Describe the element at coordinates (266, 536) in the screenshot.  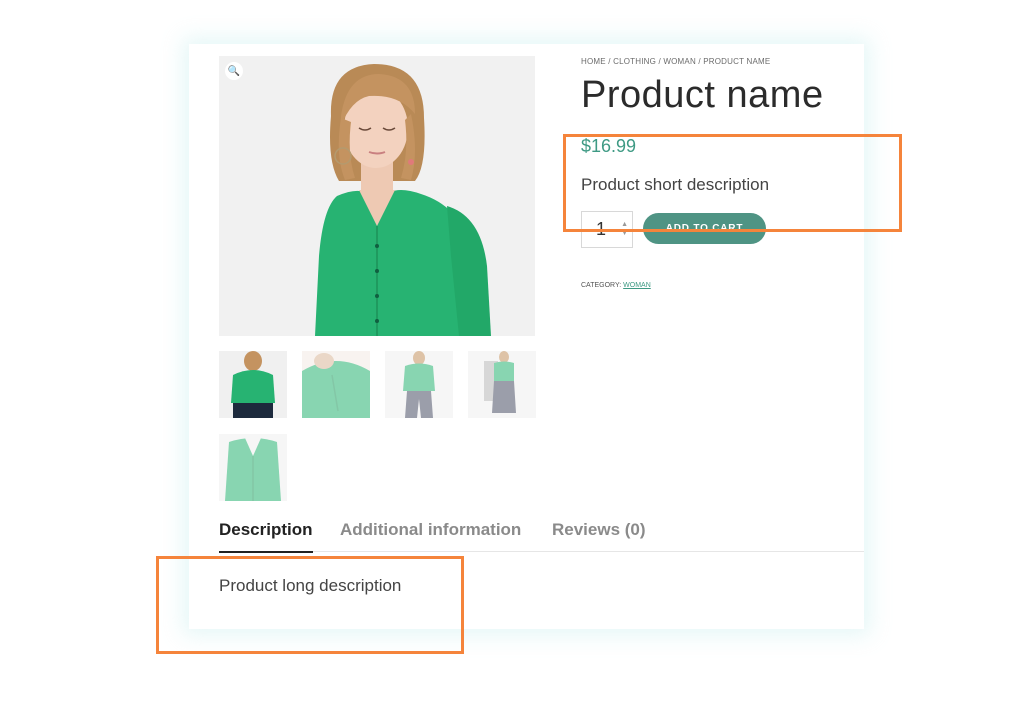
I see `tab-description: Description` at that location.